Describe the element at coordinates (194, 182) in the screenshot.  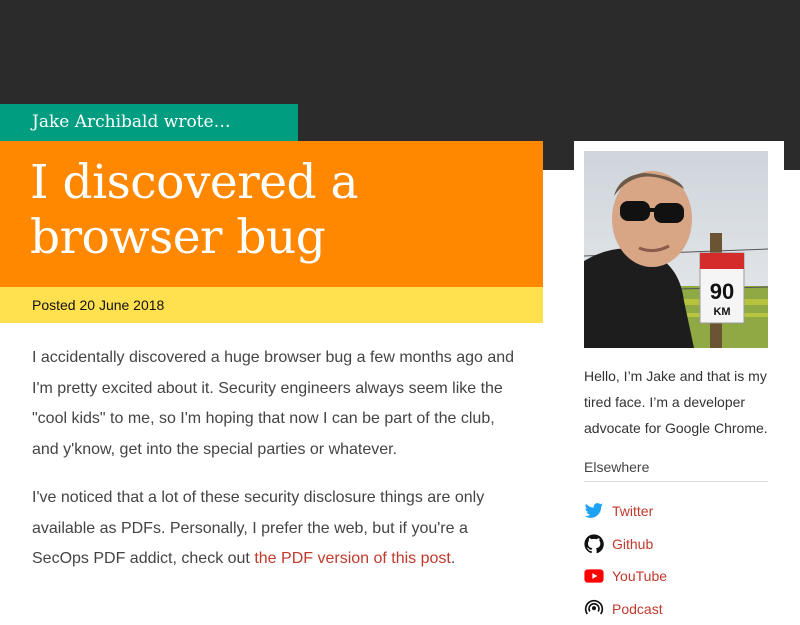
I see `title-line-1: I discovered a` at that location.